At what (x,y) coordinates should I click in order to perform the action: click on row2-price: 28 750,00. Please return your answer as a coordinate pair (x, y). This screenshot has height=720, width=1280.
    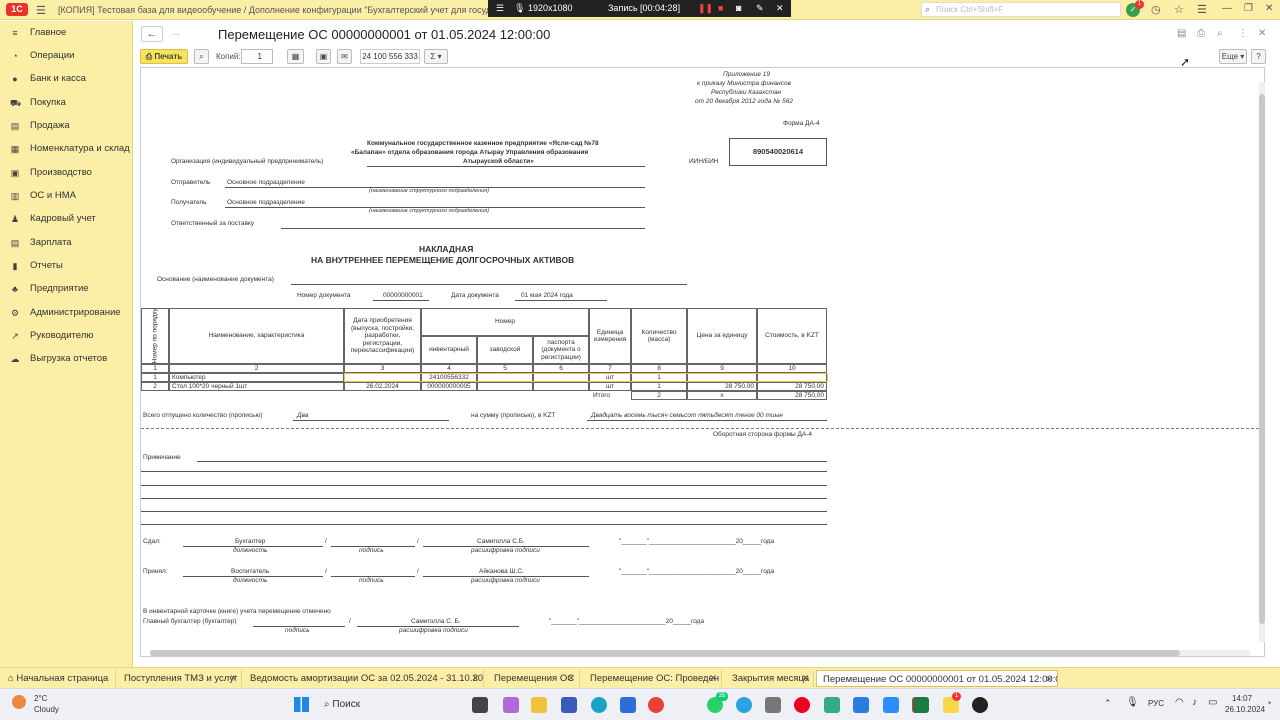
    Looking at the image, I should click on (722, 386).